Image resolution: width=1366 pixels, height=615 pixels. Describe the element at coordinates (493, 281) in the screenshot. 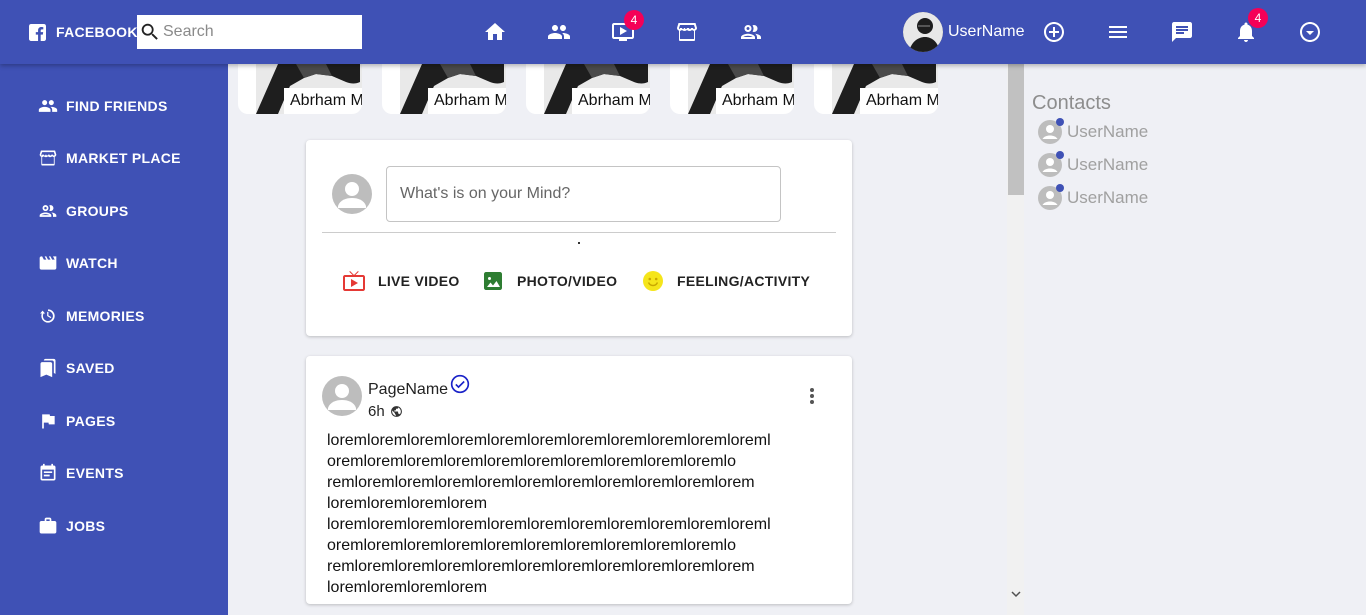

I see `photo-icon` at that location.